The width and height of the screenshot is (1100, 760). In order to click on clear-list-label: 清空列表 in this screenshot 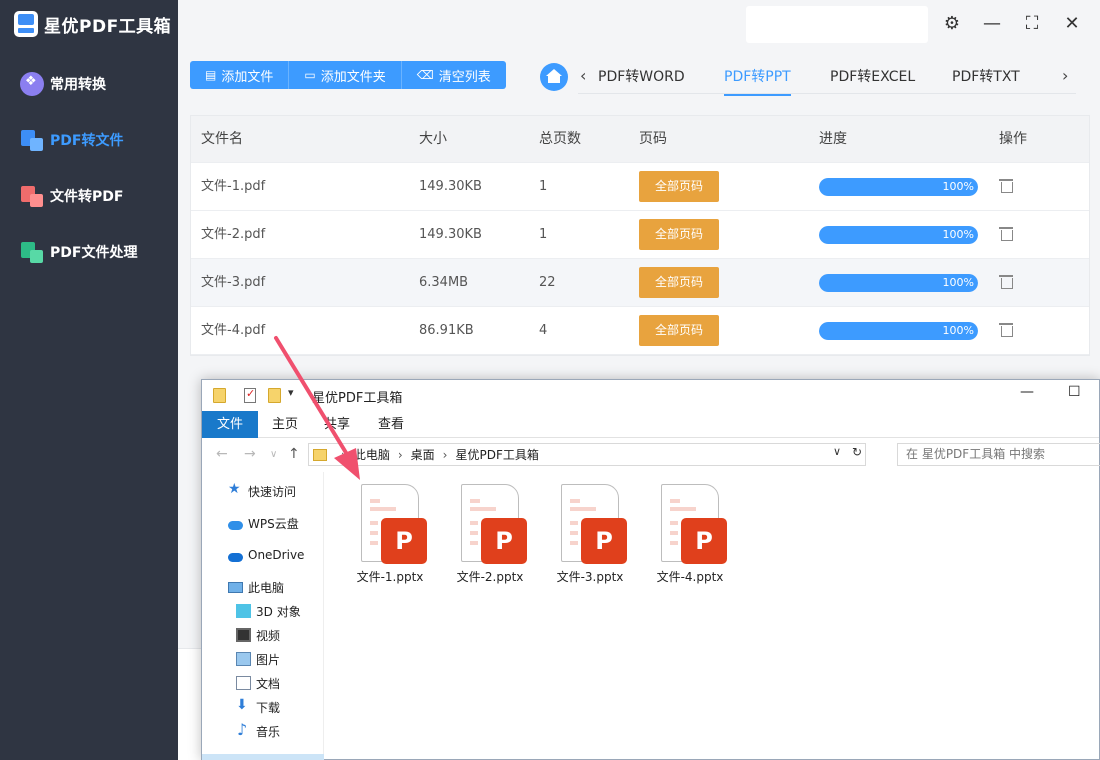, I will do `click(464, 77)`.